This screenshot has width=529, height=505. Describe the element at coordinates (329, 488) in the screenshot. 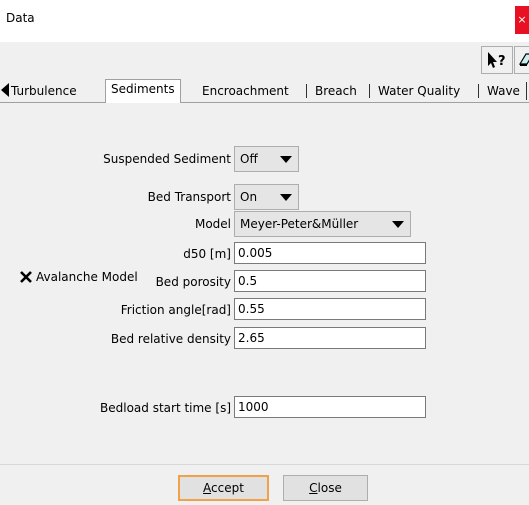

I see `close-label-rest: lose` at that location.